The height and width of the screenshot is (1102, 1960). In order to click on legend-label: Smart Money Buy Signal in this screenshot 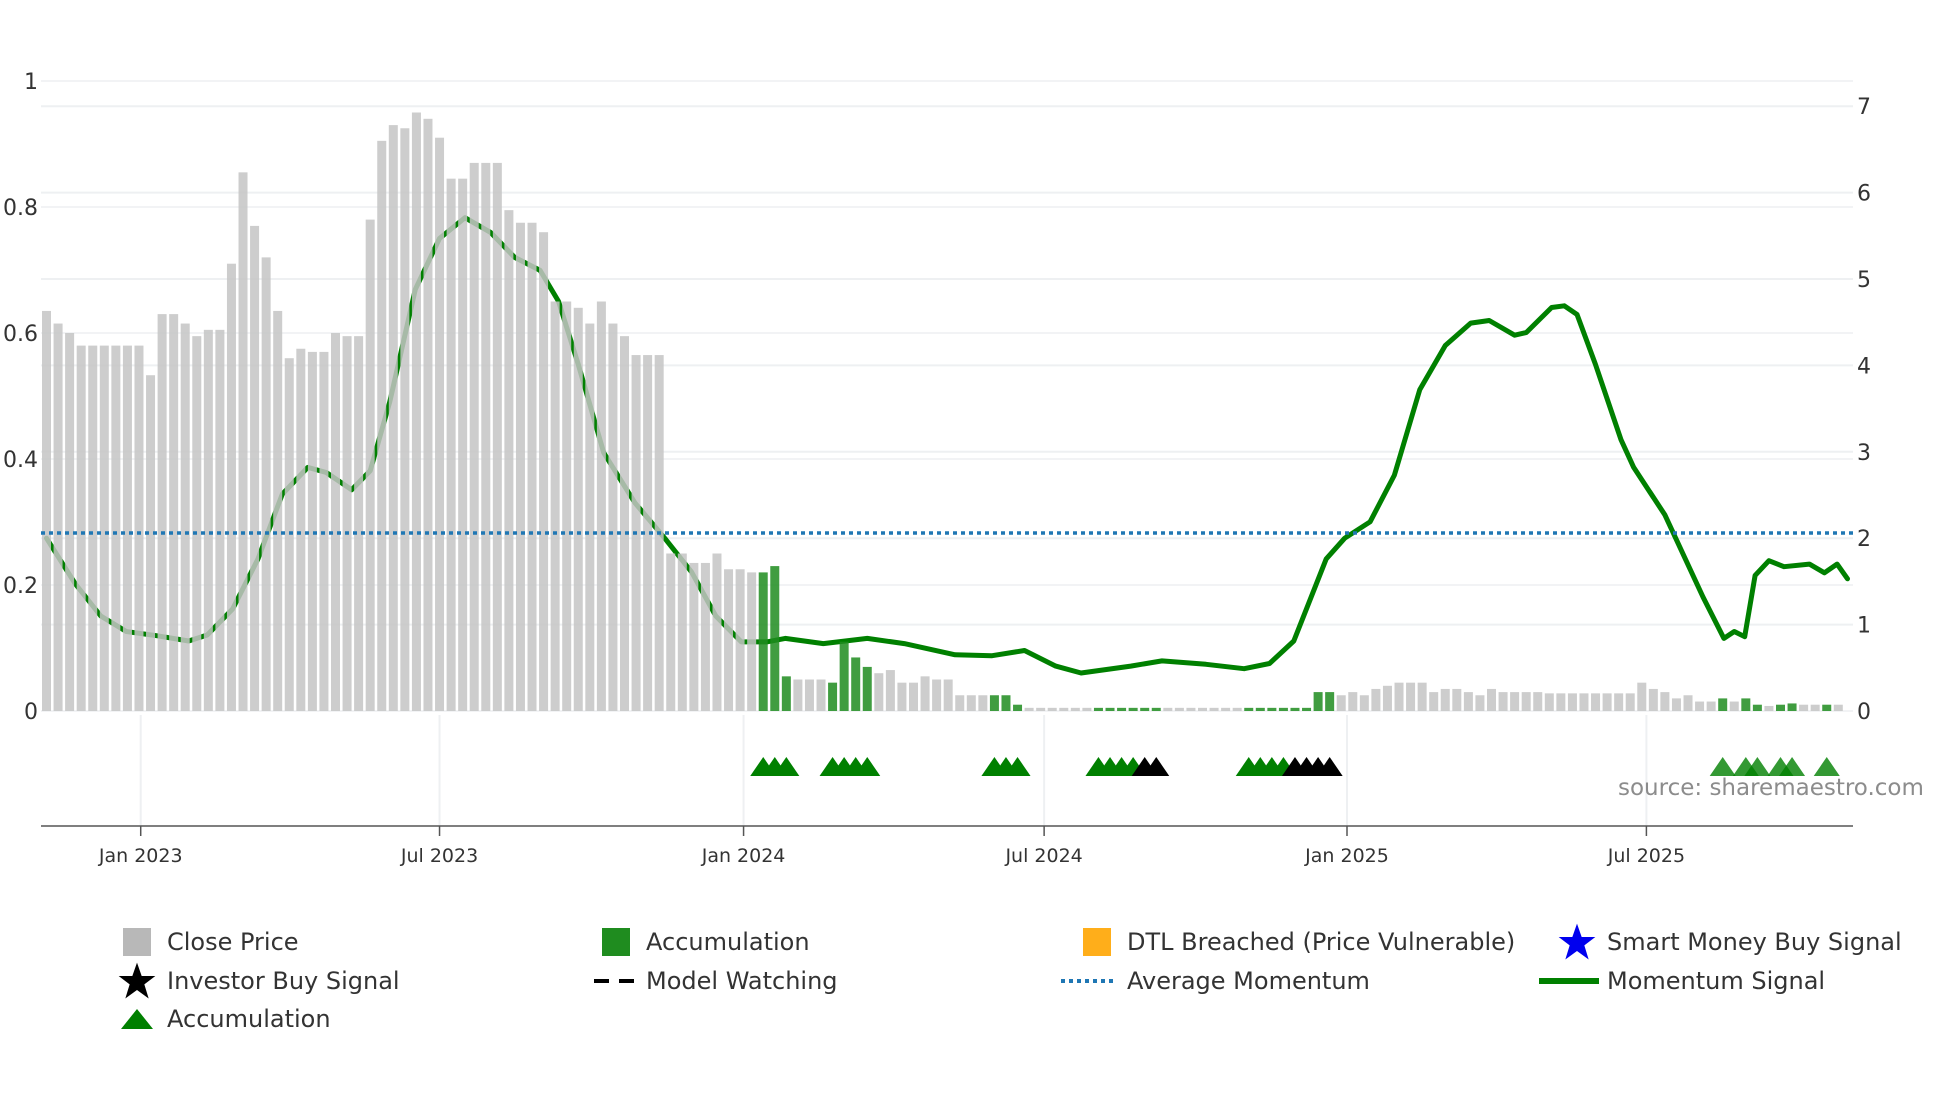, I will do `click(1754, 942)`.